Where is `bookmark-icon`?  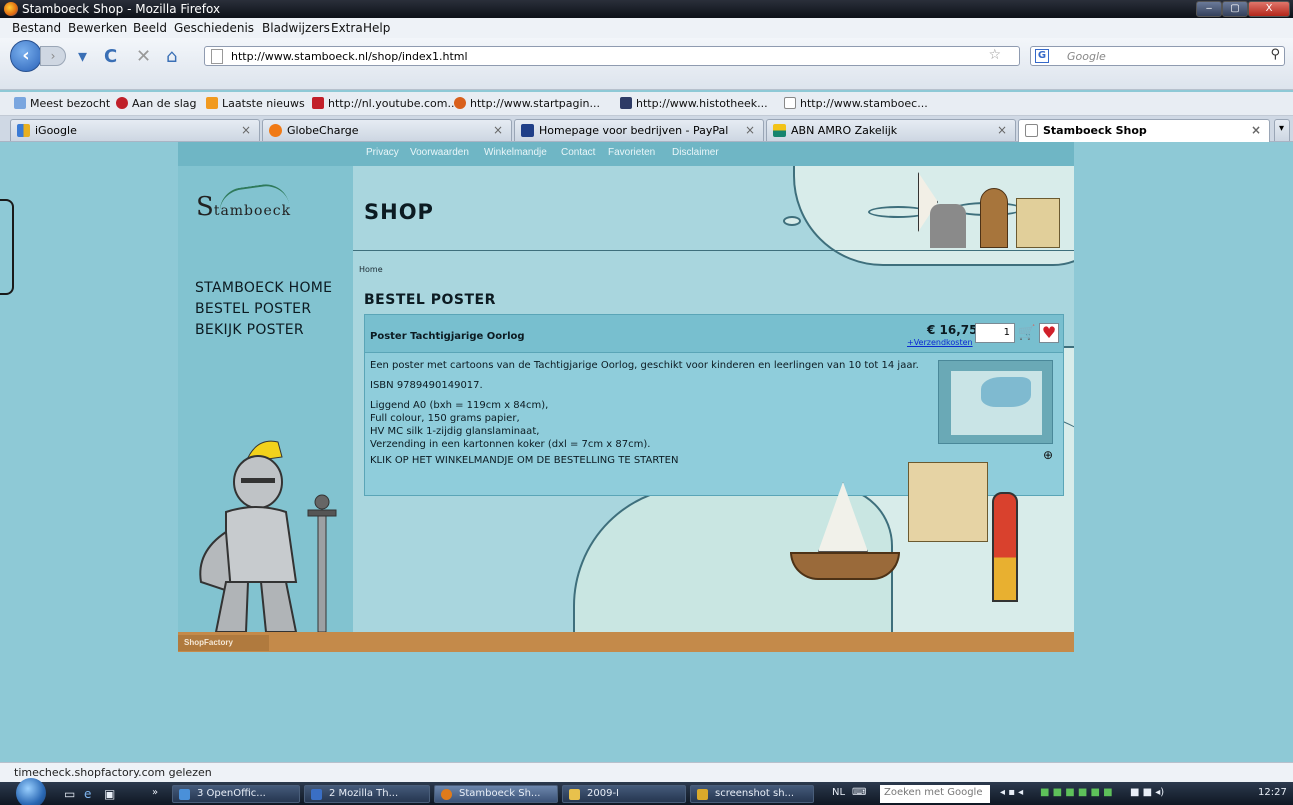
bookmark-icon is located at coordinates (20, 103).